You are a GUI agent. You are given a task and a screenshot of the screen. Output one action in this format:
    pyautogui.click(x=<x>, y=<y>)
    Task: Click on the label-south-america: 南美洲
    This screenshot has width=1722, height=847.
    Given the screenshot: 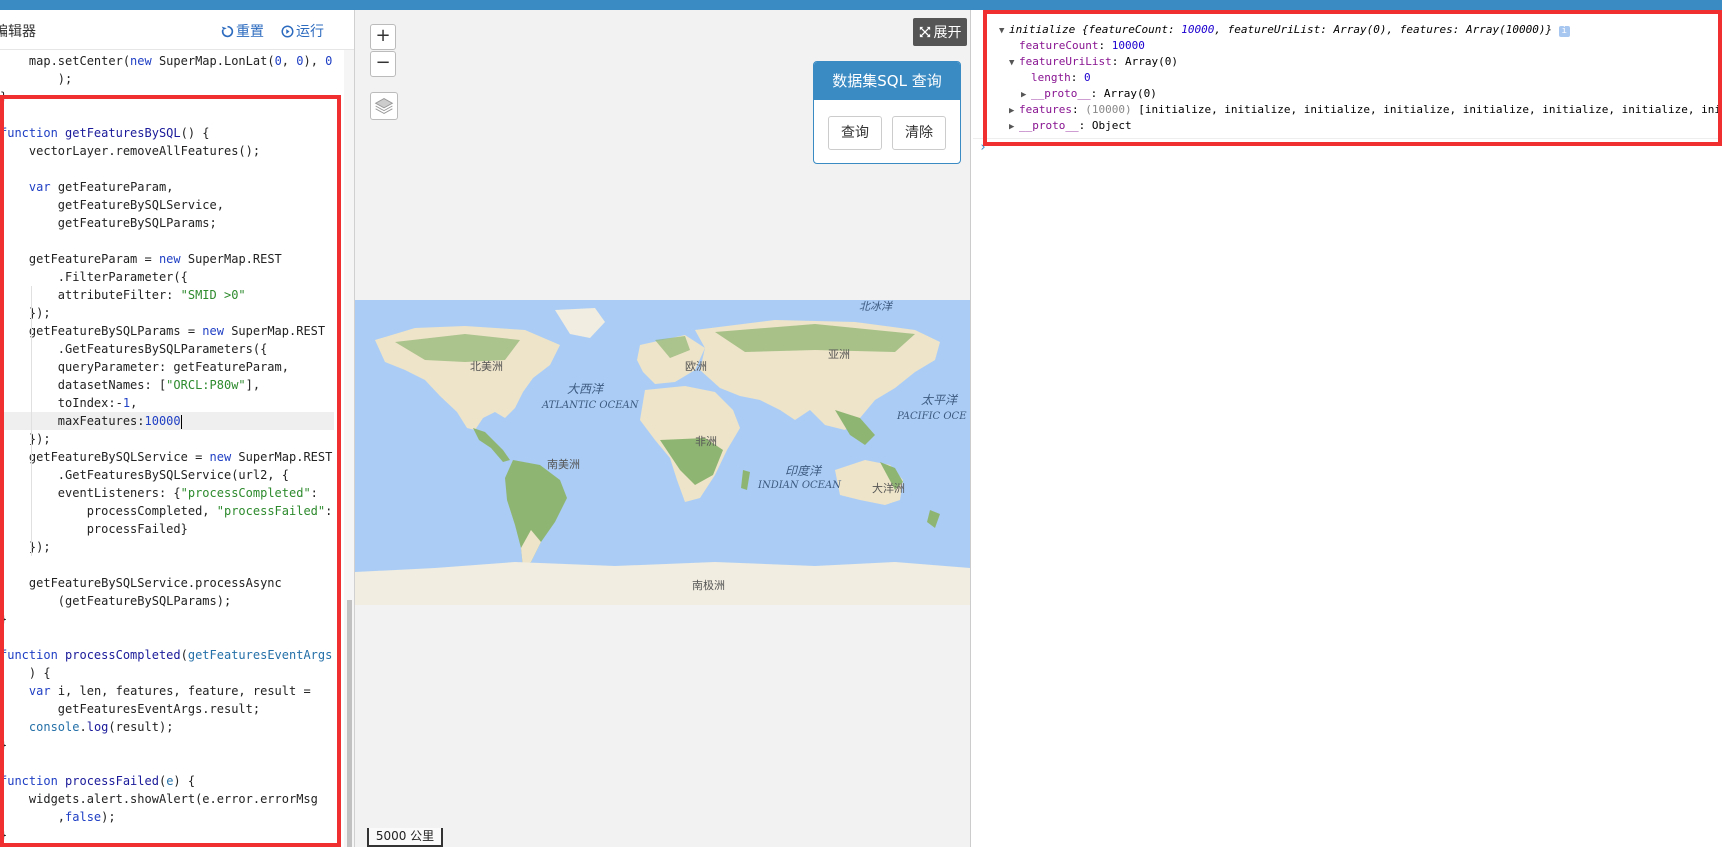 What is the action you would take?
    pyautogui.click(x=563, y=464)
    